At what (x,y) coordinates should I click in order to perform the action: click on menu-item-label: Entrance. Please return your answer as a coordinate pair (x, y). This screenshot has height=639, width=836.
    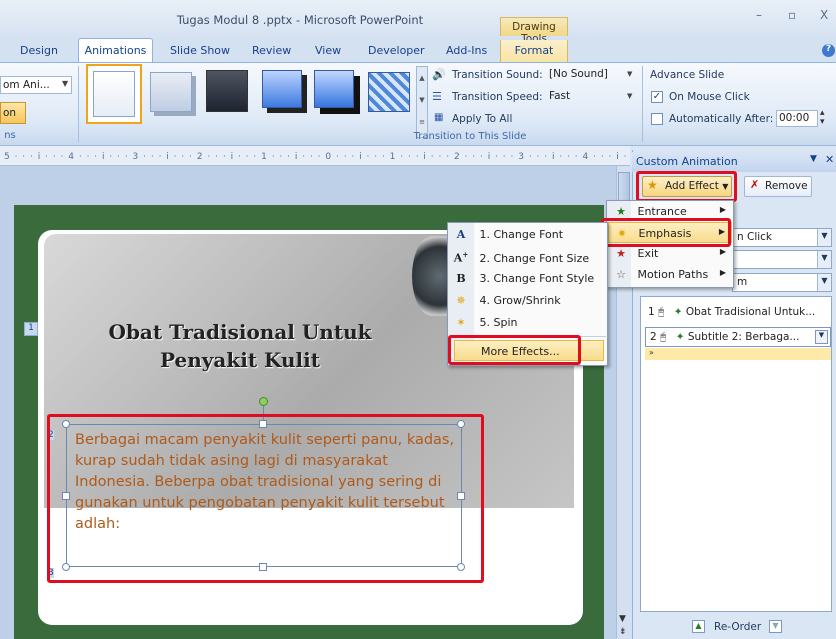
    Looking at the image, I should click on (662, 211).